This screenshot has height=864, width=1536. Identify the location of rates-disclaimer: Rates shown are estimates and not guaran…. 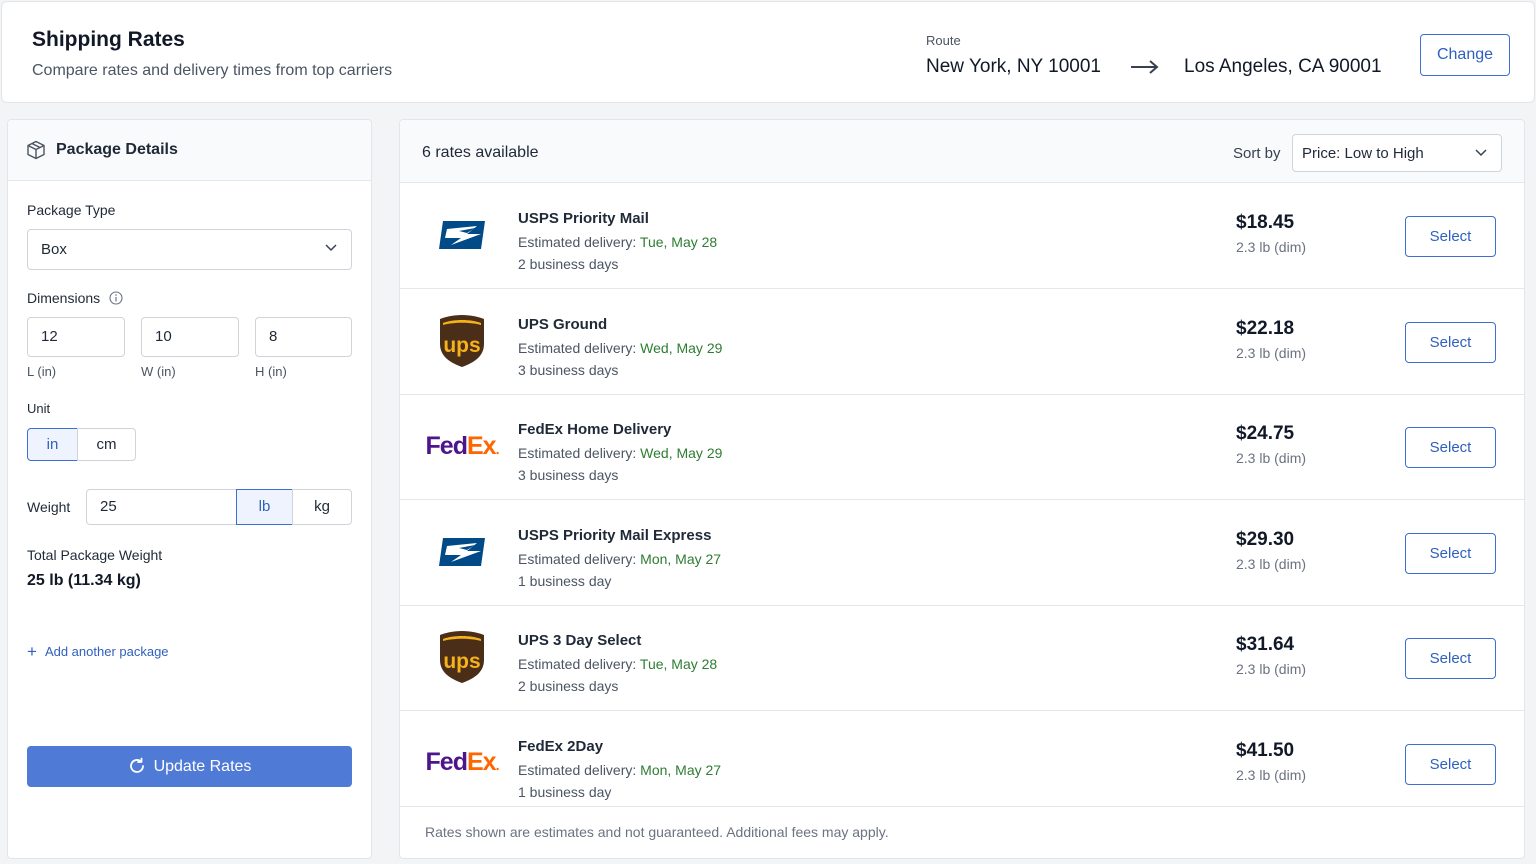
(657, 832).